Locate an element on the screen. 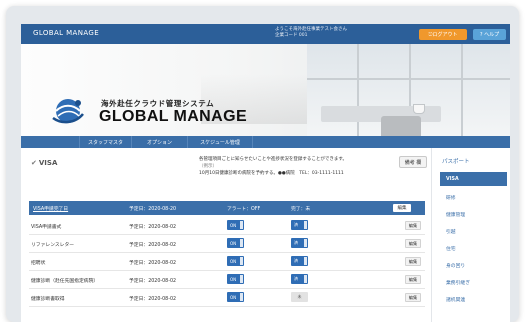 Image resolution: width=525 pixels, height=322 pixels. globe-logo-icon is located at coordinates (68, 111).